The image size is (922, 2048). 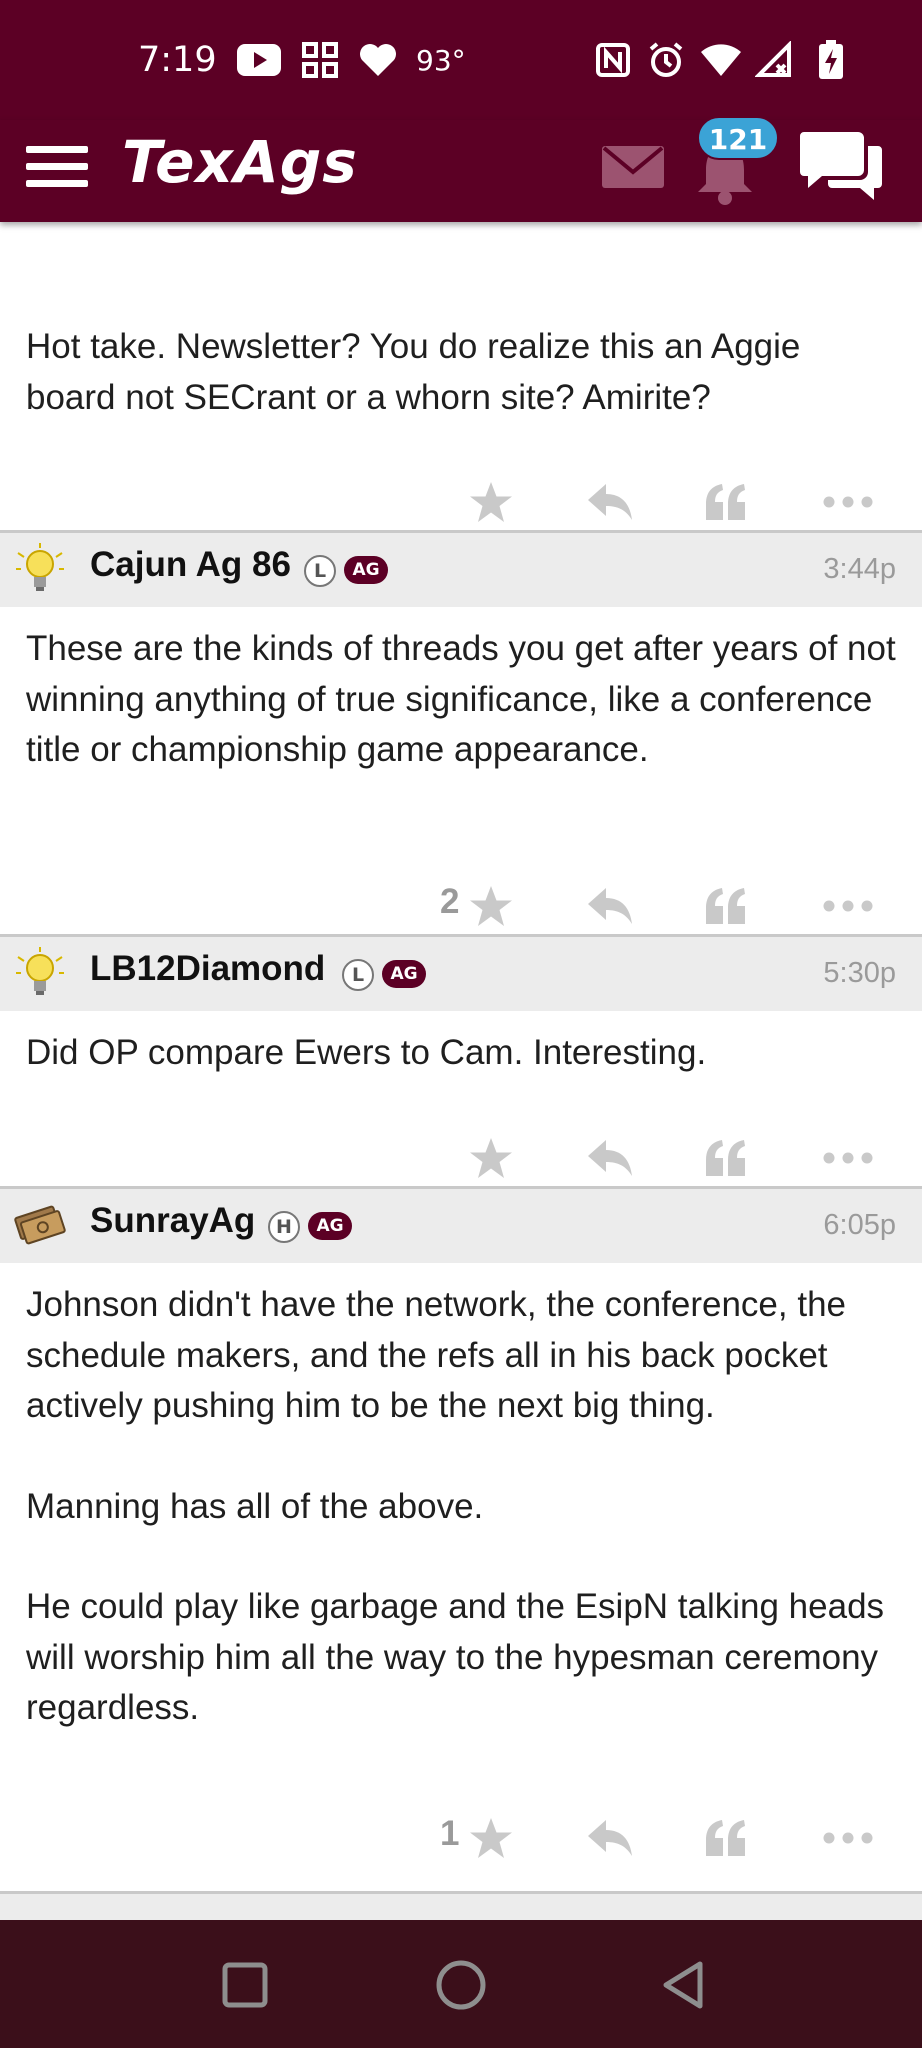 What do you see at coordinates (461, 974) in the screenshot?
I see `post-header: LB12Diamond L AG 5:30p` at bounding box center [461, 974].